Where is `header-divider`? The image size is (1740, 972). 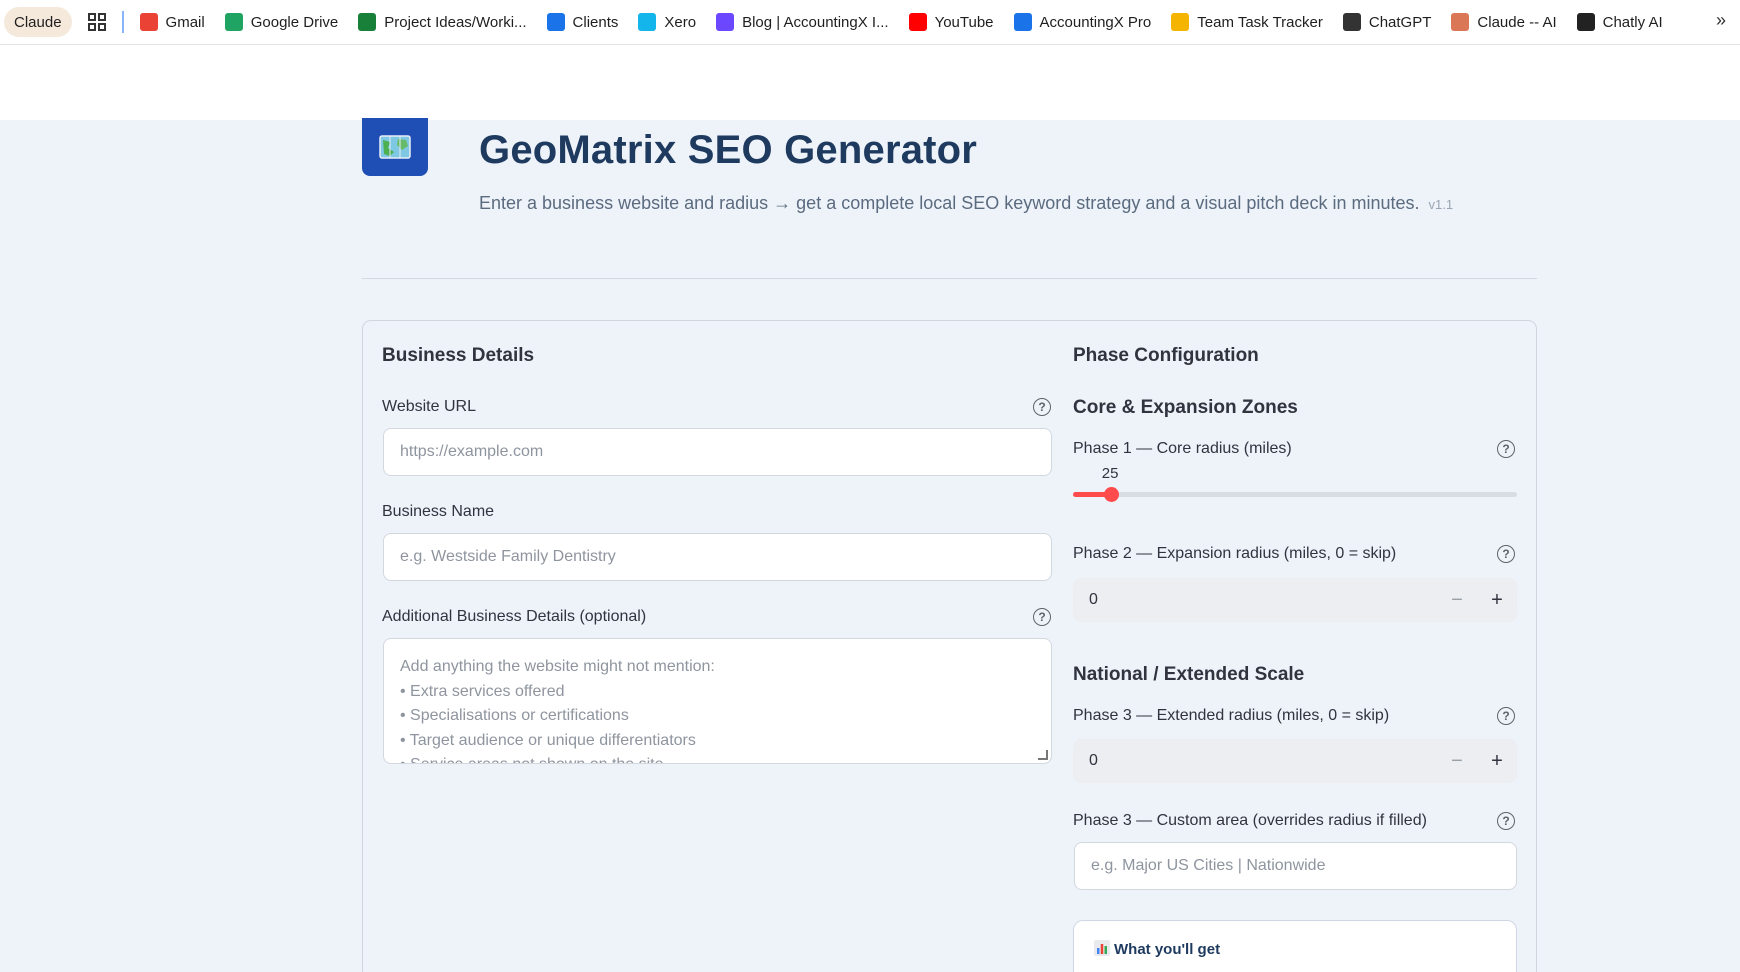
header-divider is located at coordinates (949, 278).